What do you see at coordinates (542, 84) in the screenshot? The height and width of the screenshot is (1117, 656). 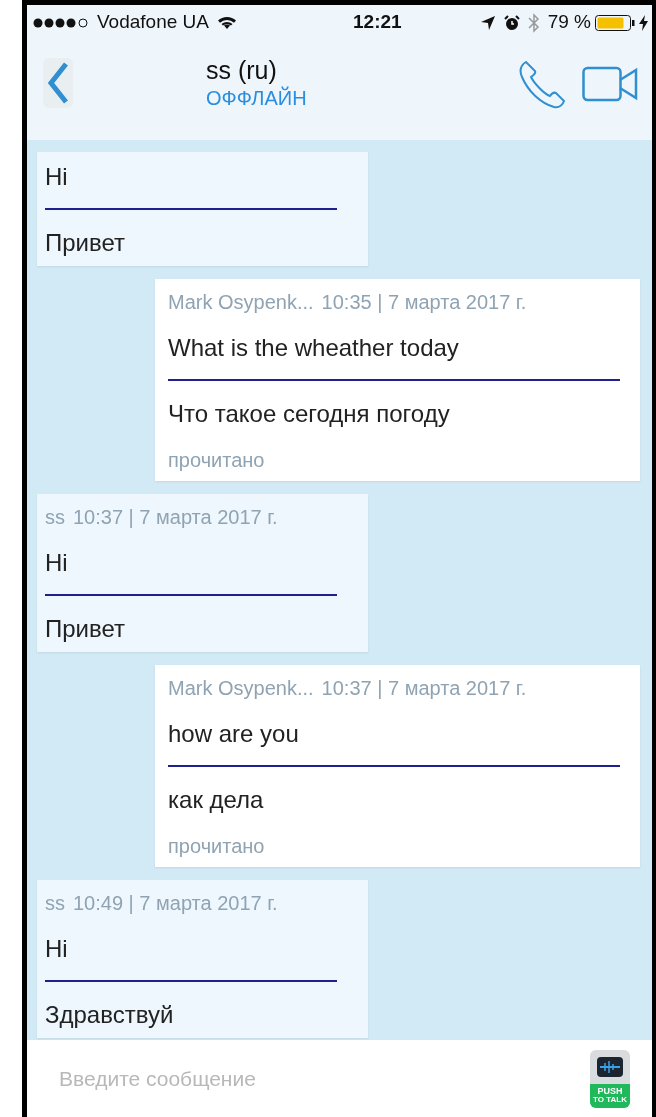 I see `phone-icon` at bounding box center [542, 84].